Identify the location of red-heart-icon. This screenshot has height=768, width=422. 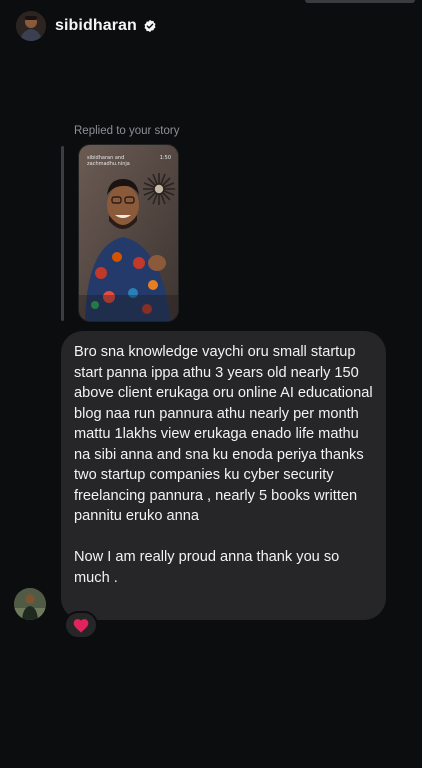
(81, 625).